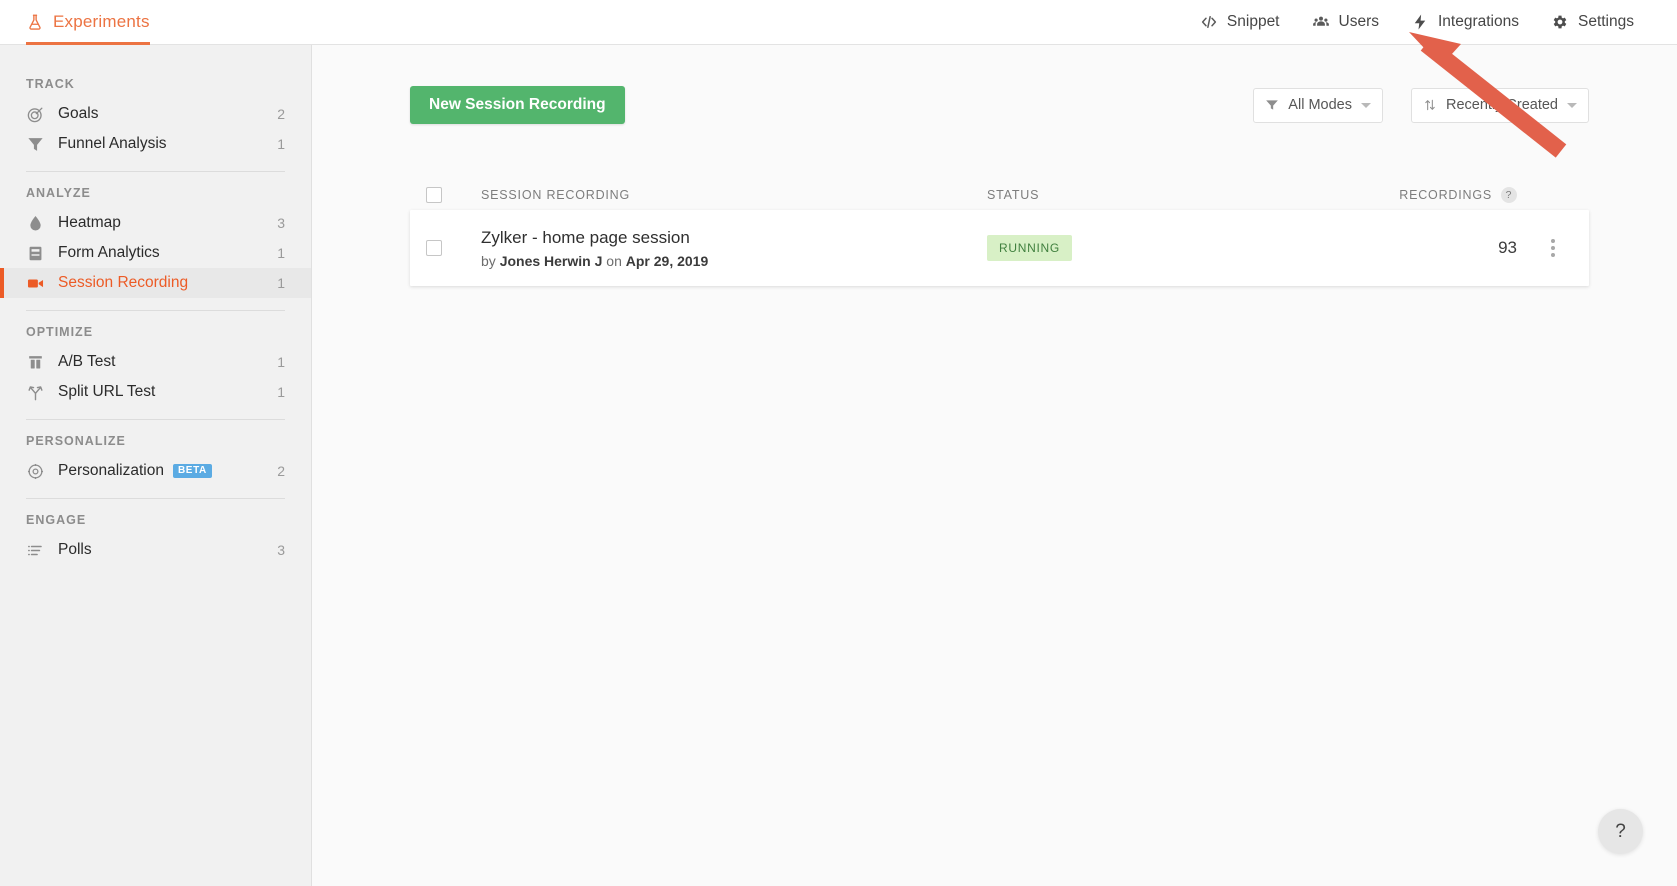  I want to click on sidebar-badge-beta: BETA, so click(192, 471).